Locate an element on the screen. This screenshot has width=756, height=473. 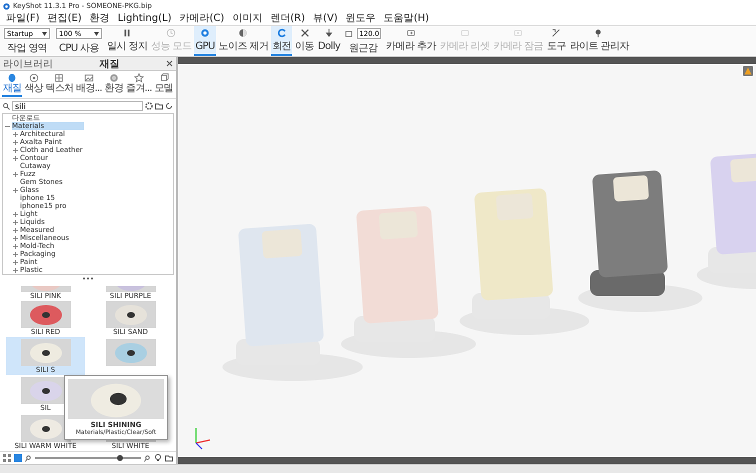
gpu-icon is located at coordinates (205, 33).